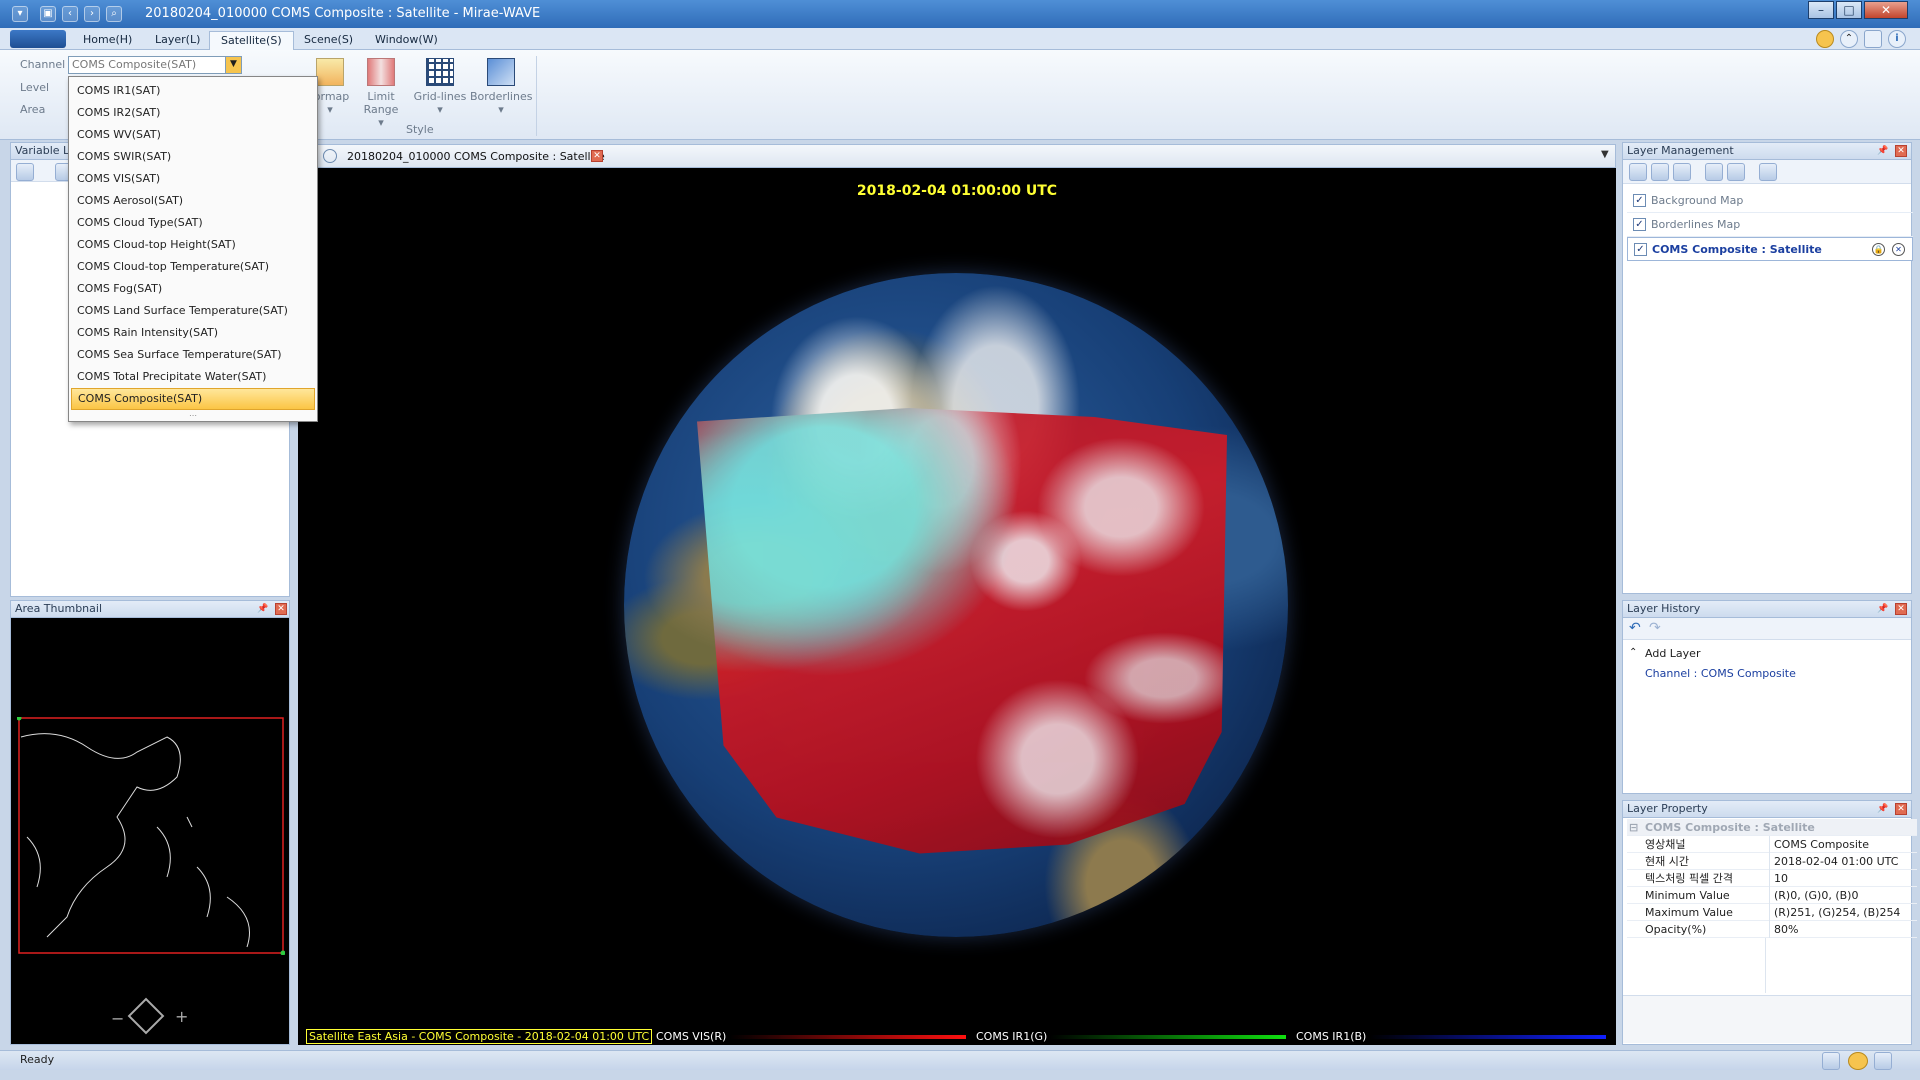 This screenshot has width=1920, height=1080. I want to click on zoom-in-button: +, so click(181, 1016).